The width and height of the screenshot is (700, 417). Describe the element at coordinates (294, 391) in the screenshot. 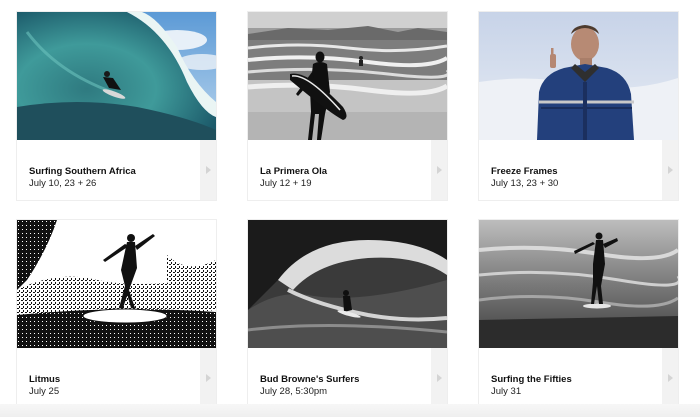

I see `film-dates: July 28, 5:30pm` at that location.